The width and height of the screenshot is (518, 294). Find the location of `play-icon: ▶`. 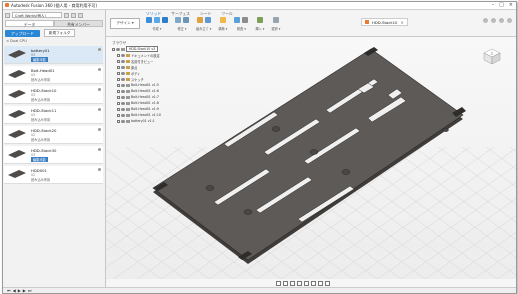

play-icon: ▶ is located at coordinates (19, 290).